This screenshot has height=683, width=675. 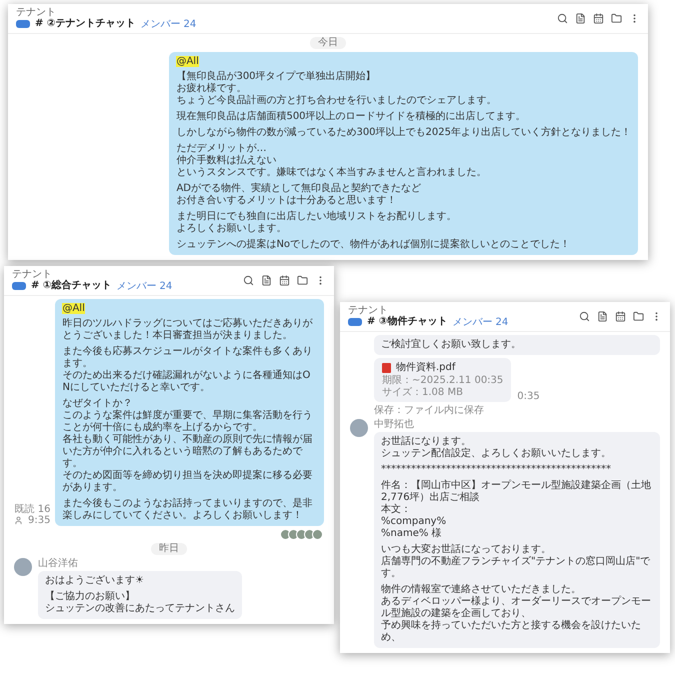 I want to click on file-card: 物件資料.pdf 期限：~2025.2.11 00:35 サイズ：1.08 MB, so click(x=443, y=380).